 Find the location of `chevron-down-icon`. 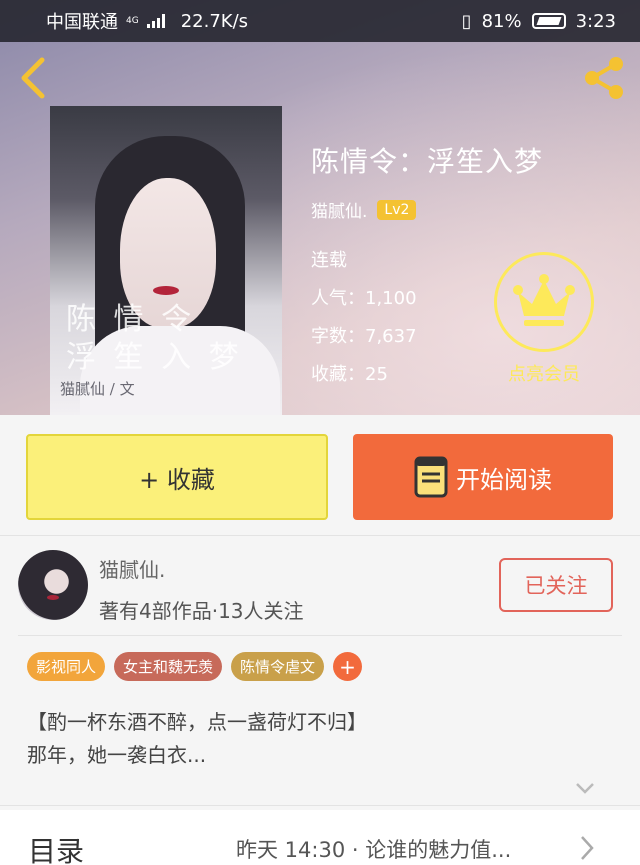

chevron-down-icon is located at coordinates (585, 788).